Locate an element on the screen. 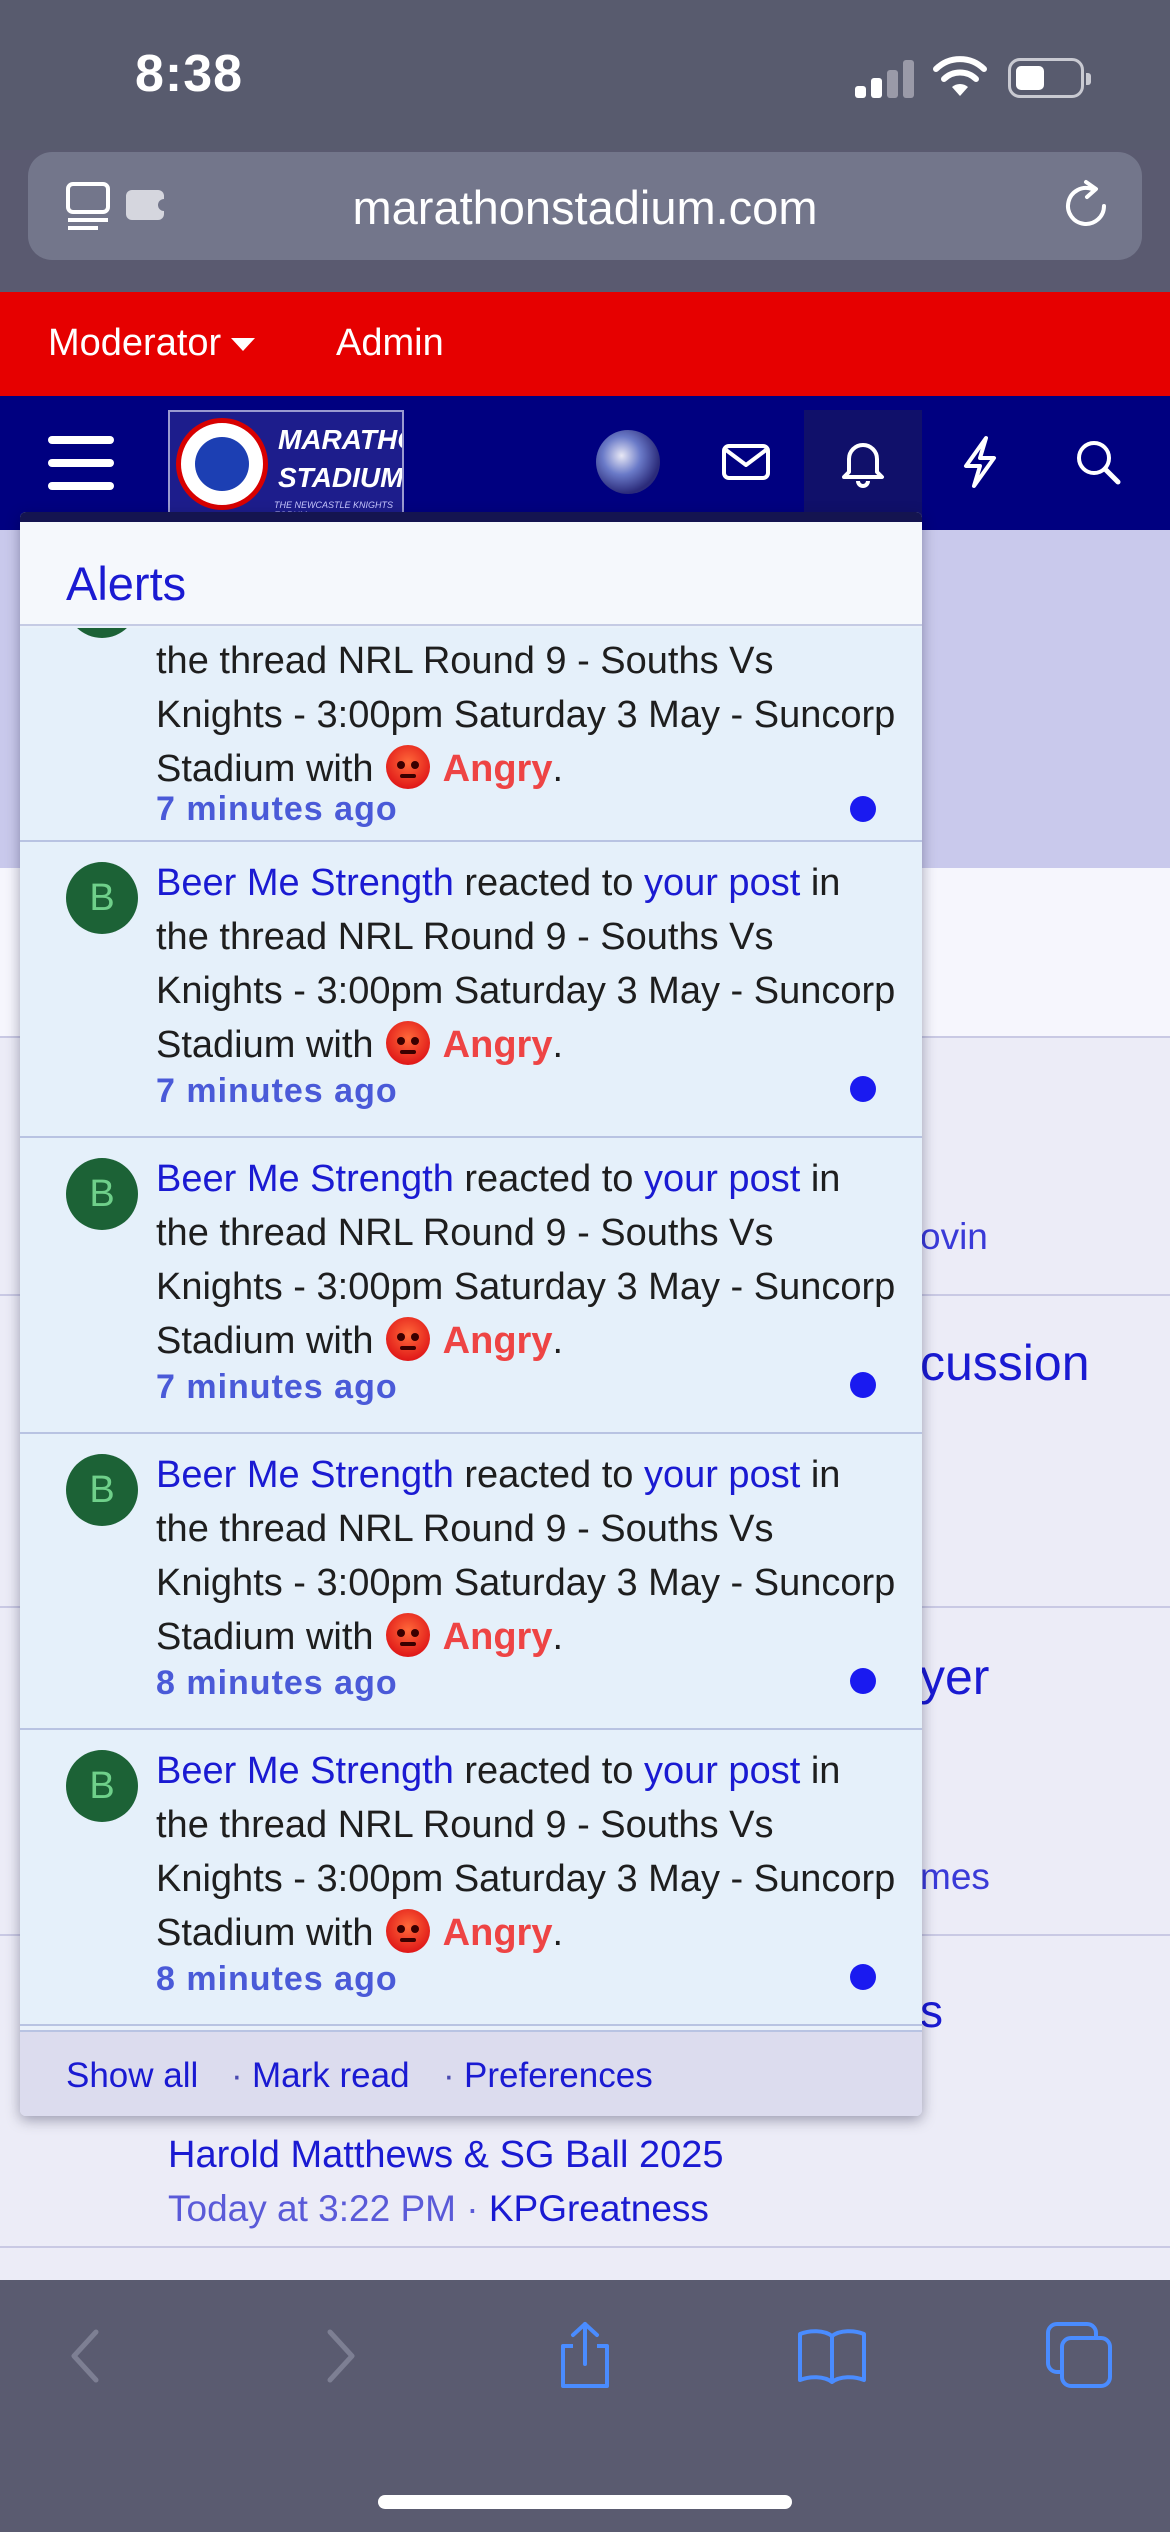  url-text: marathonstadium.com is located at coordinates (585, 207).